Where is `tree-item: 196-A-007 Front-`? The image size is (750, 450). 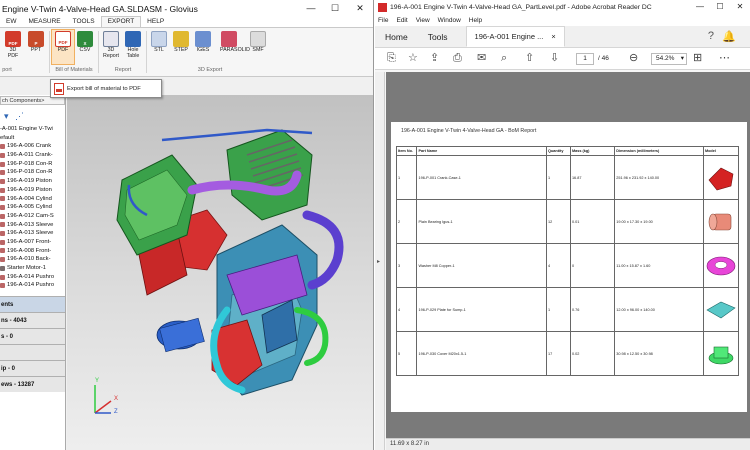 tree-item: 196-A-007 Front- is located at coordinates (32, 242).